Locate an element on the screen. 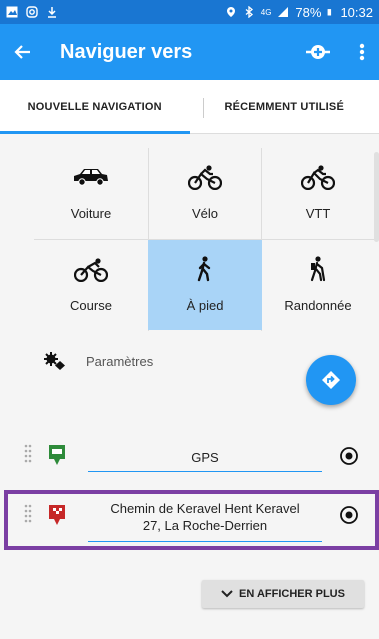 The height and width of the screenshot is (639, 379). settings-icon is located at coordinates (54, 361).